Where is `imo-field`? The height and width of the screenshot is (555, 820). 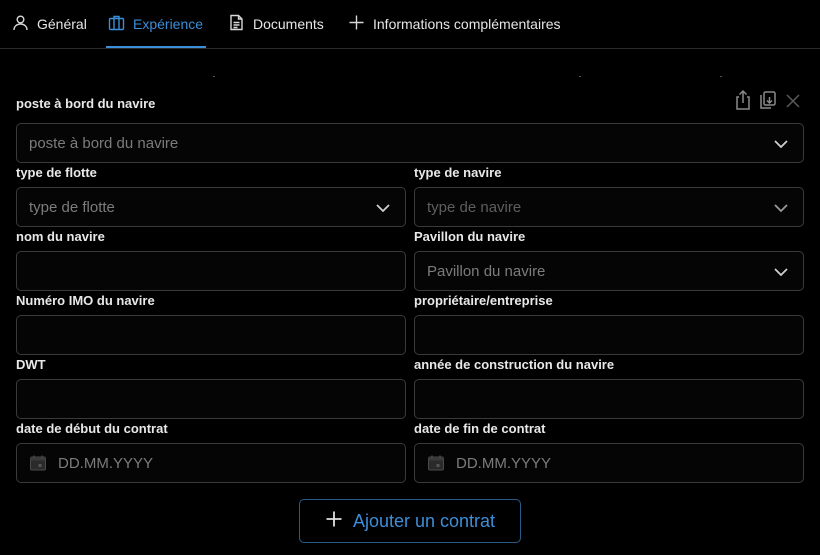 imo-field is located at coordinates (217, 335).